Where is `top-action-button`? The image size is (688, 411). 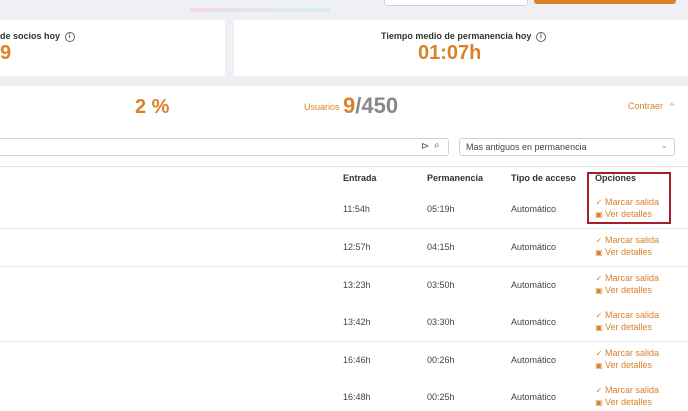
top-action-button is located at coordinates (605, 2).